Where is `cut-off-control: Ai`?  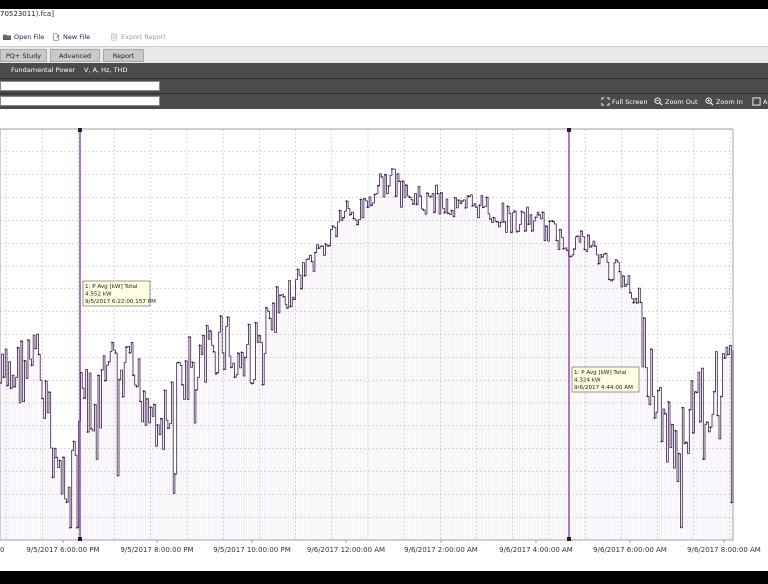
cut-off-control: Ai is located at coordinates (760, 101).